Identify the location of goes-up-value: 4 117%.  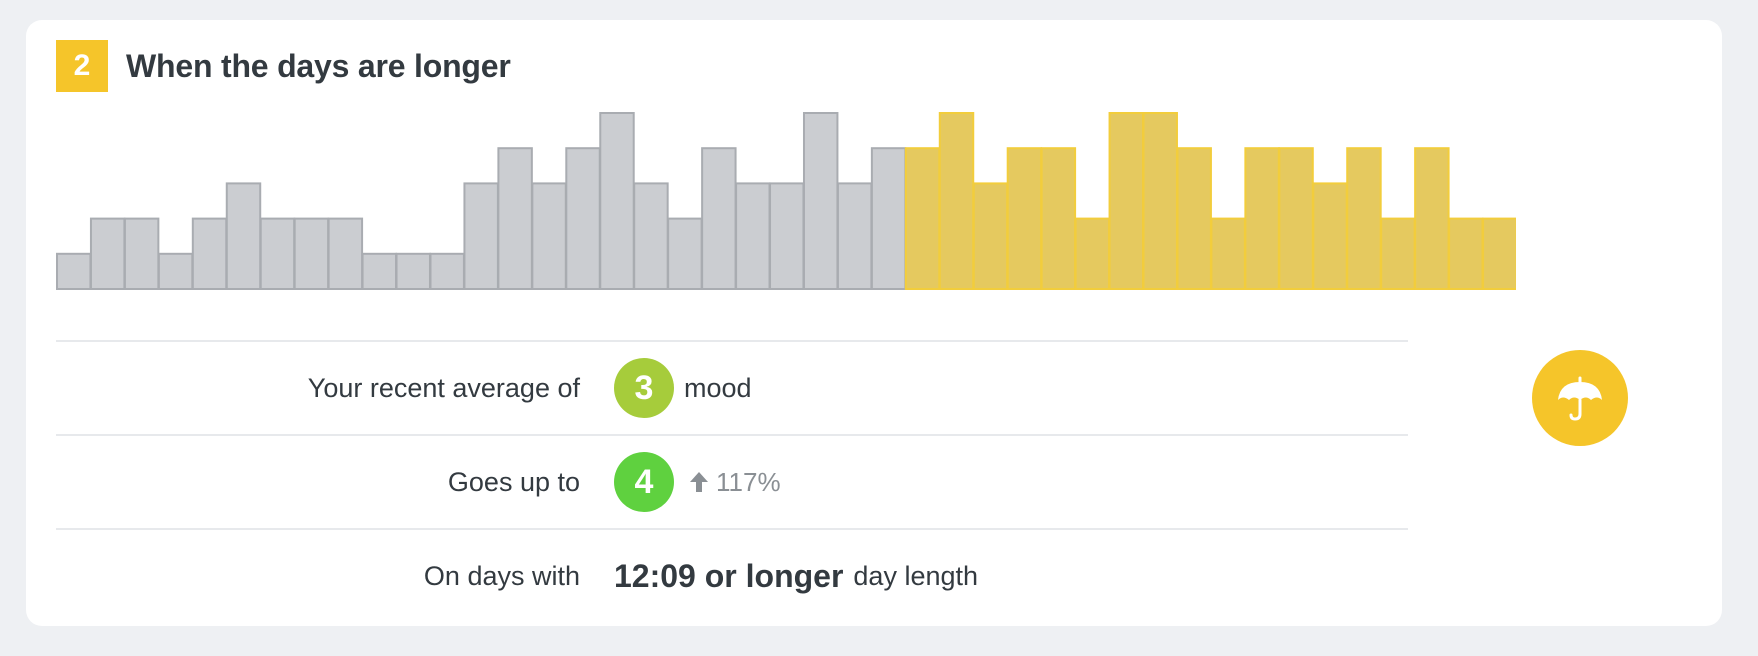
(697, 482).